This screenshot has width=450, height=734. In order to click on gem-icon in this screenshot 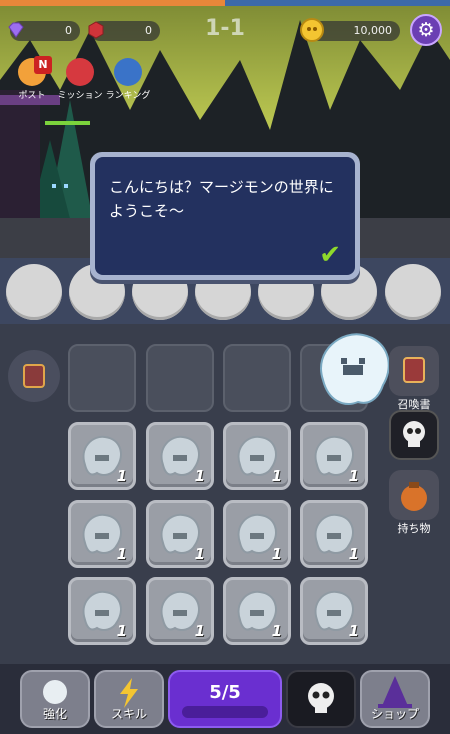, I will do `click(16, 30)`.